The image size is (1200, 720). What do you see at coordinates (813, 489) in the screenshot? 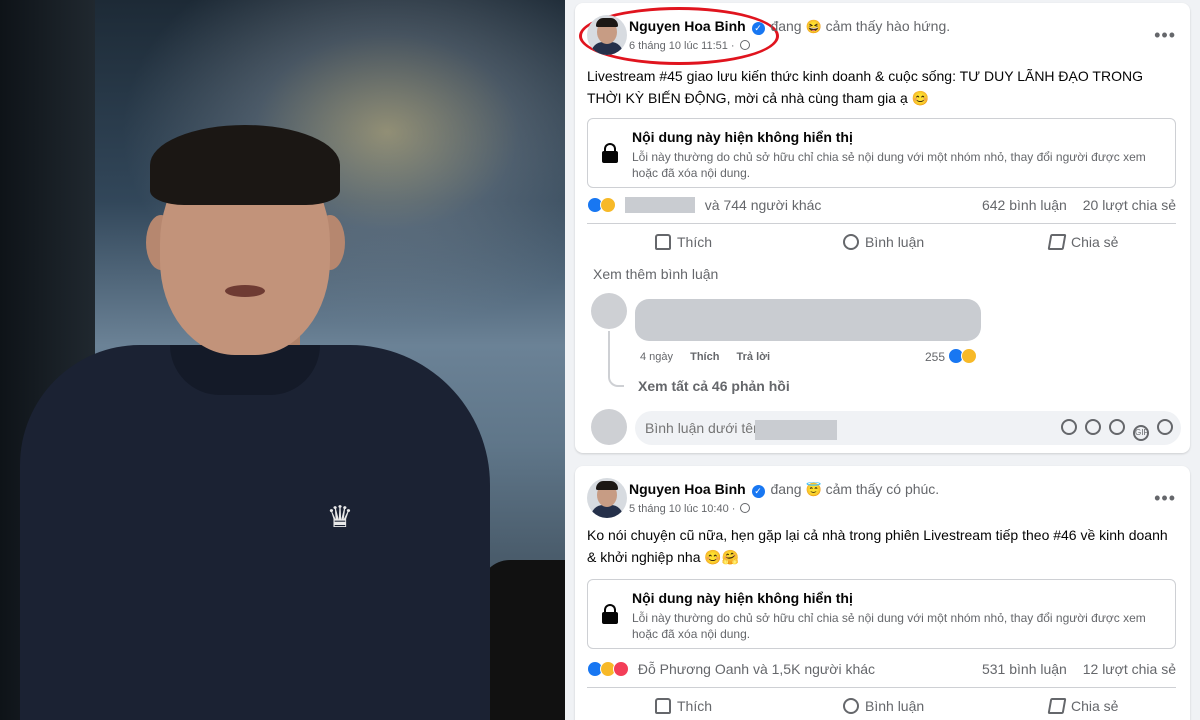
I see `feeling-emoji-icon: 😇` at bounding box center [813, 489].